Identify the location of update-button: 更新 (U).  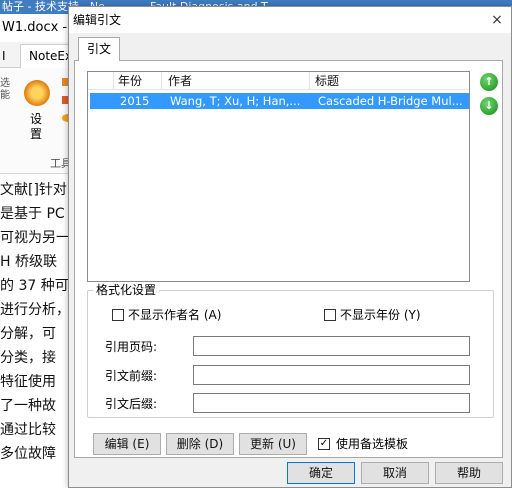
(273, 444).